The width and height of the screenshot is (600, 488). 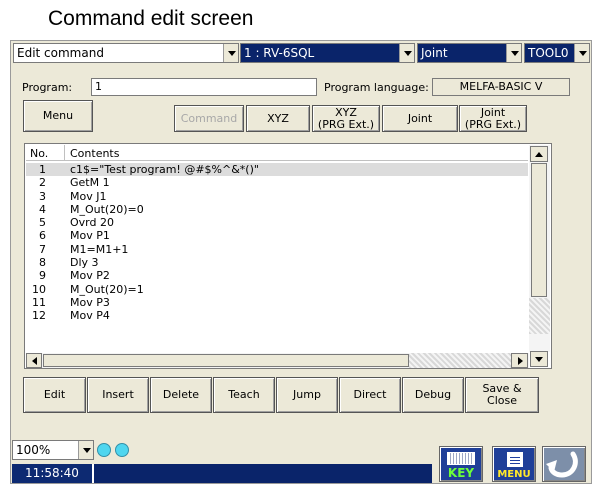 I want to click on table-row: 3 Mov J1, so click(x=277, y=196).